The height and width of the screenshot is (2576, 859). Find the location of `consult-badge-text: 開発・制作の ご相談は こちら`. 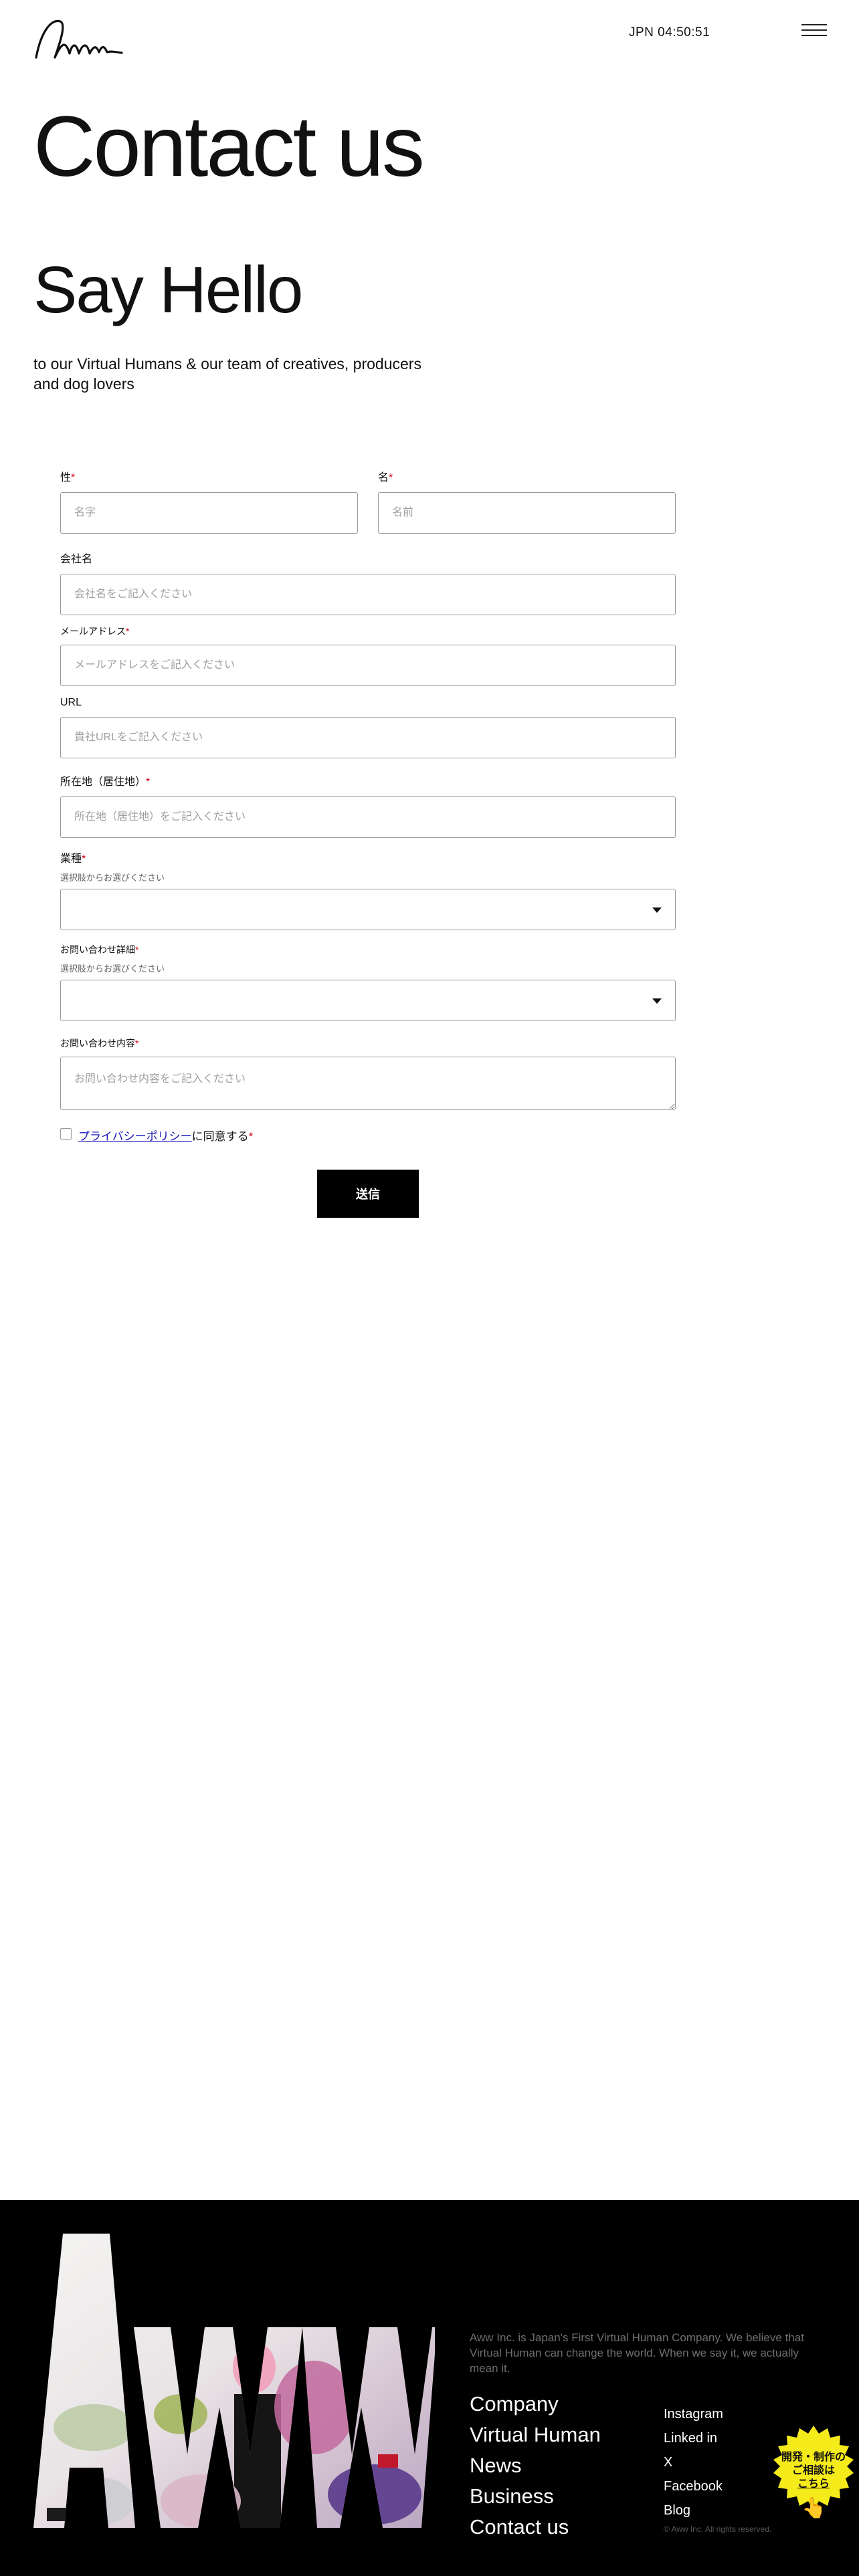

consult-badge-text: 開発・制作の ご相談は こちら is located at coordinates (813, 2471).